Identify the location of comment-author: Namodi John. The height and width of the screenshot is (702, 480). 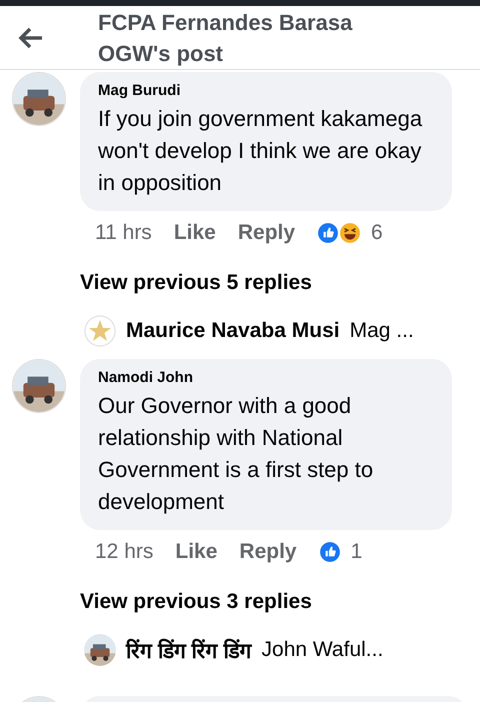
(266, 377).